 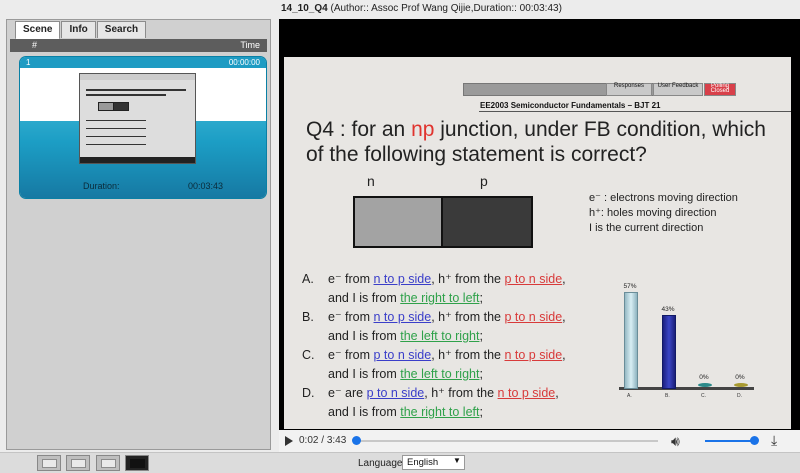 What do you see at coordinates (487, 222) in the screenshot?
I see `p-region` at bounding box center [487, 222].